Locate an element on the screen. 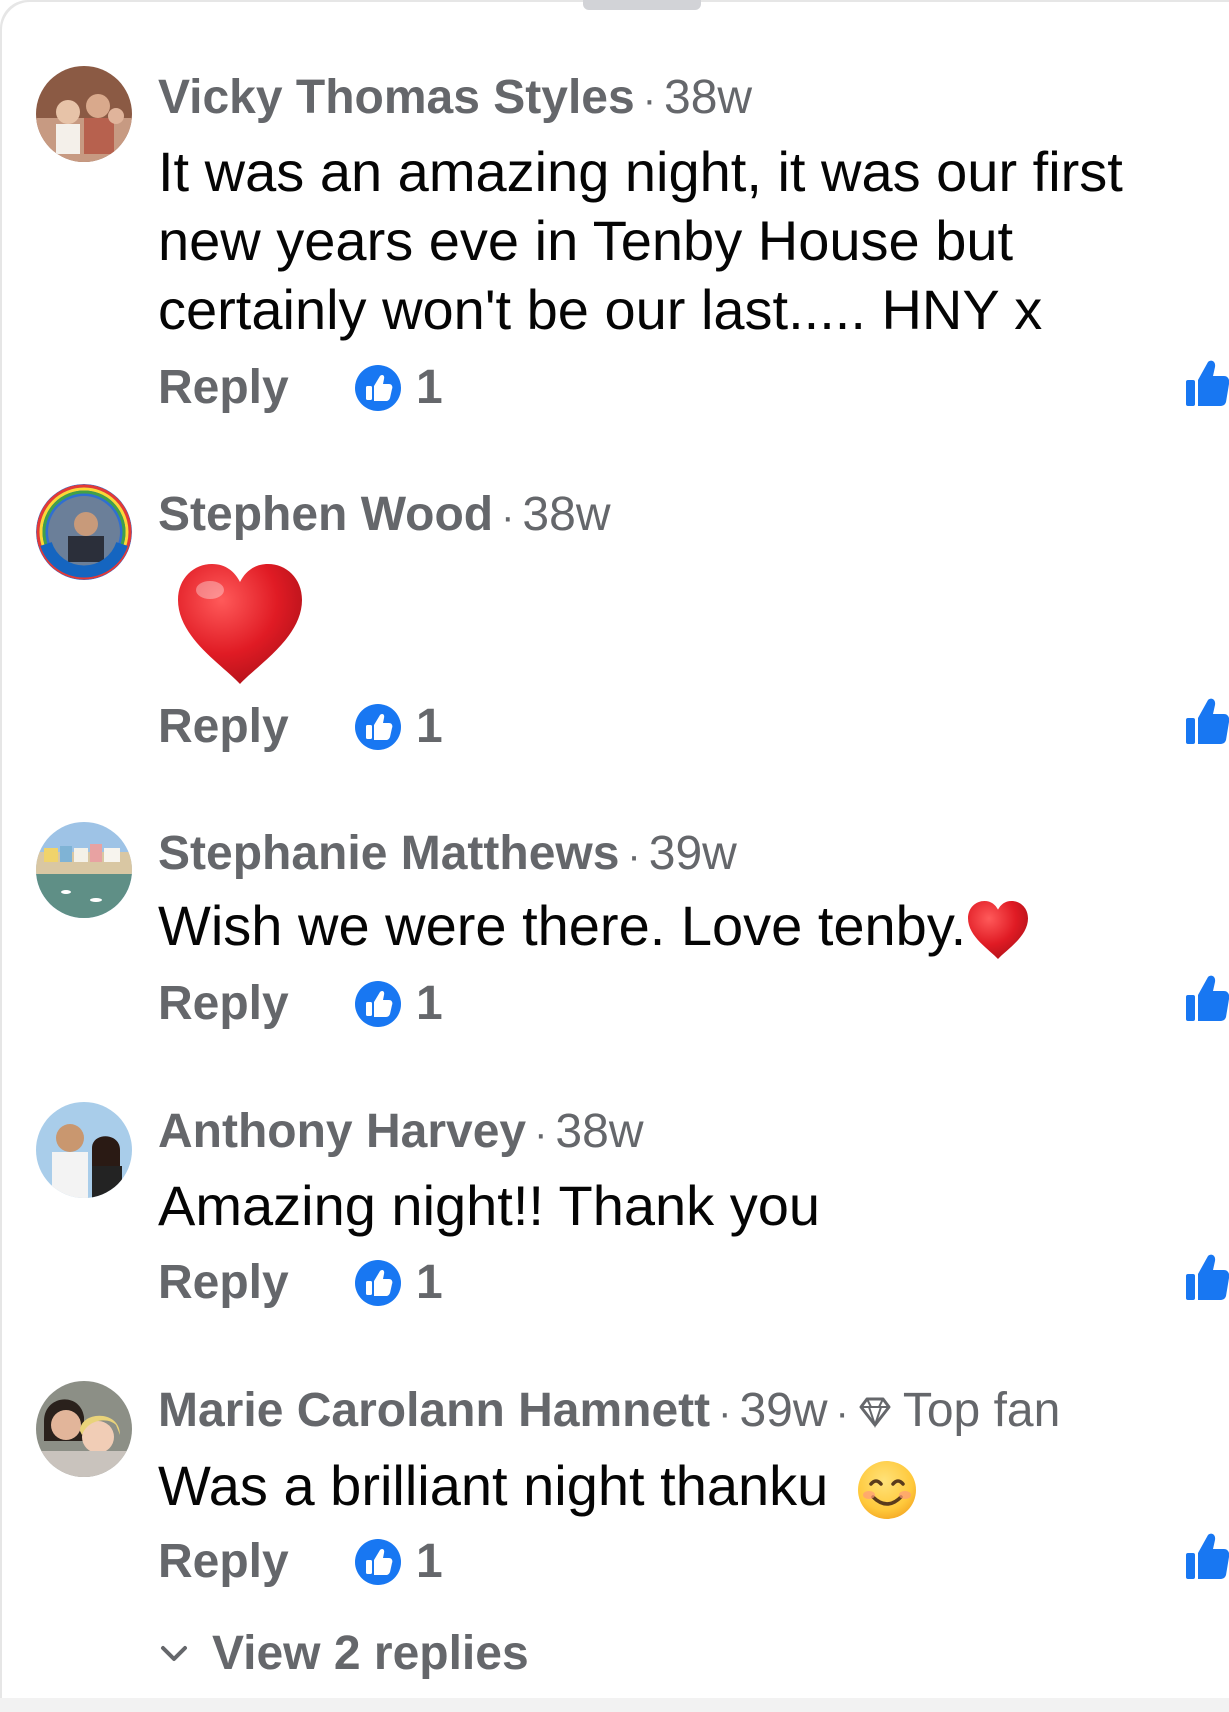 The width and height of the screenshot is (1229, 1712). comment-header: Vicky Thomas Styles · 38w is located at coordinates (455, 99).